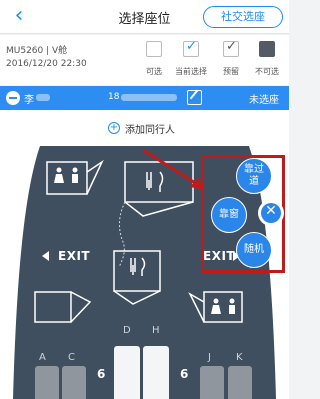 The width and height of the screenshot is (320, 399). I want to click on seat-status: 未选座, so click(264, 100).